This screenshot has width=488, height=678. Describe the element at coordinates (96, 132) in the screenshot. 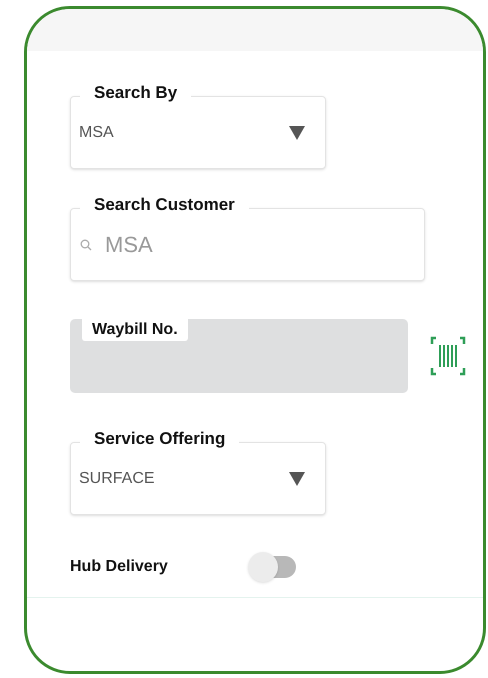

I see `dropdown-value: MSA` at that location.